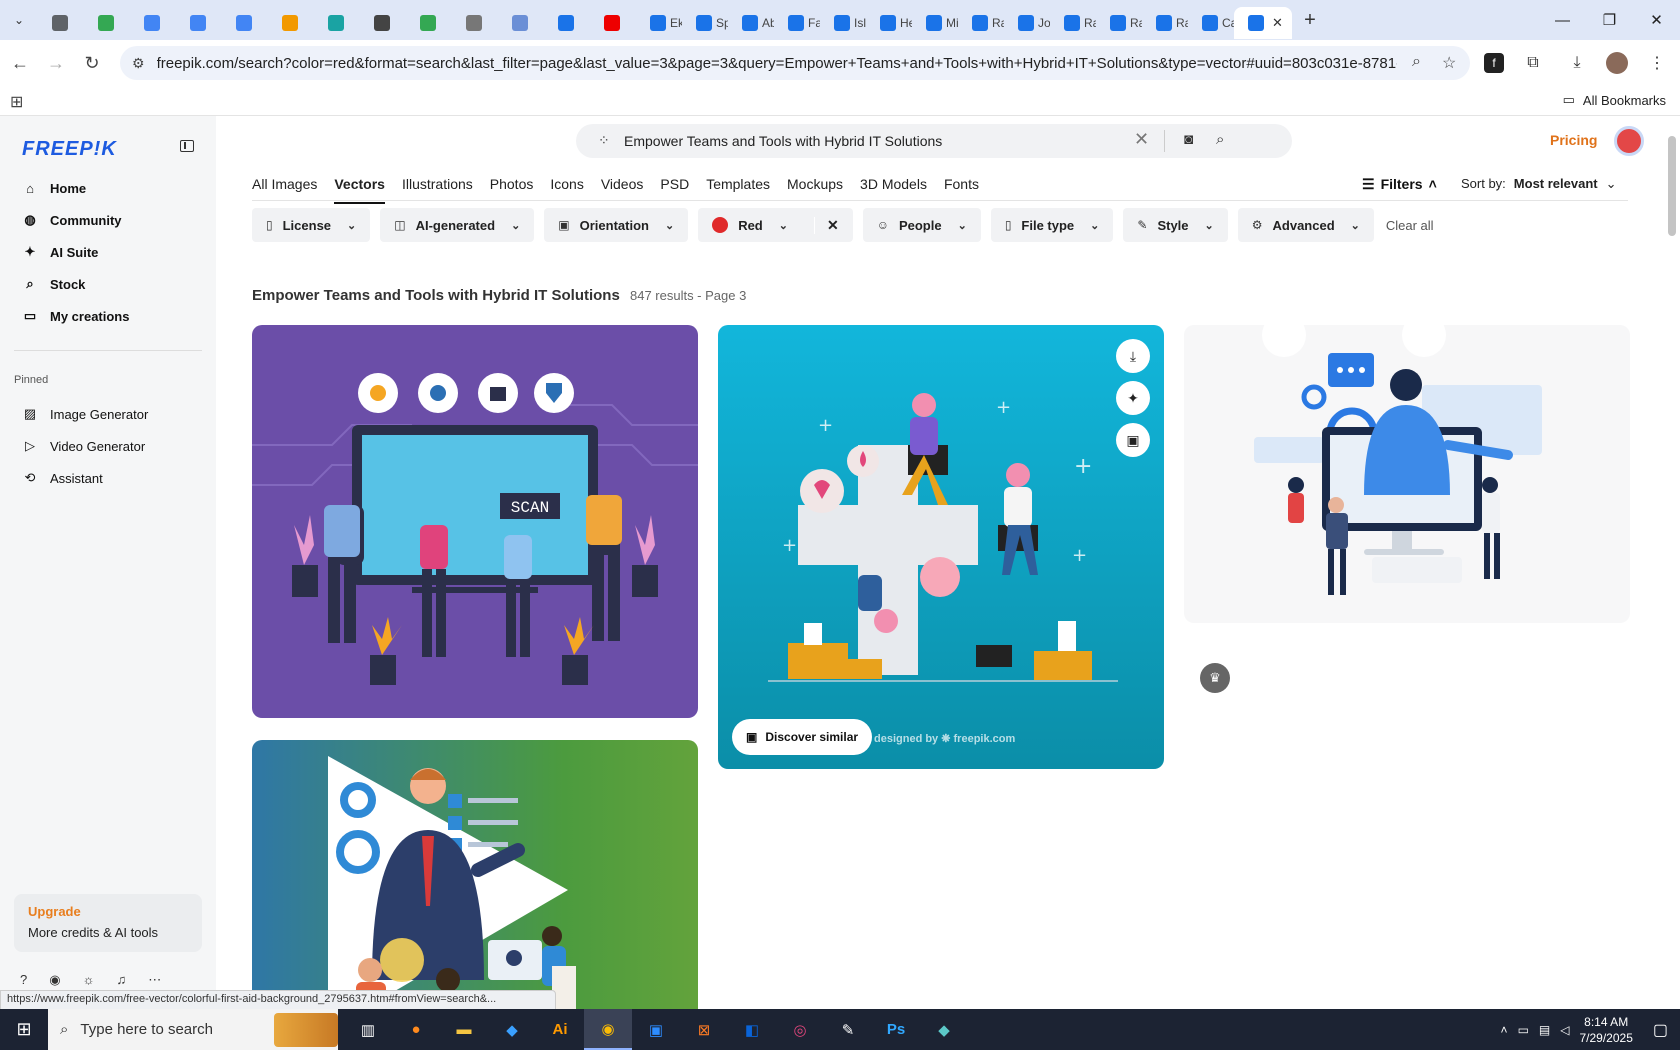  I want to click on extension-fontself-icon: f, so click(1494, 63).